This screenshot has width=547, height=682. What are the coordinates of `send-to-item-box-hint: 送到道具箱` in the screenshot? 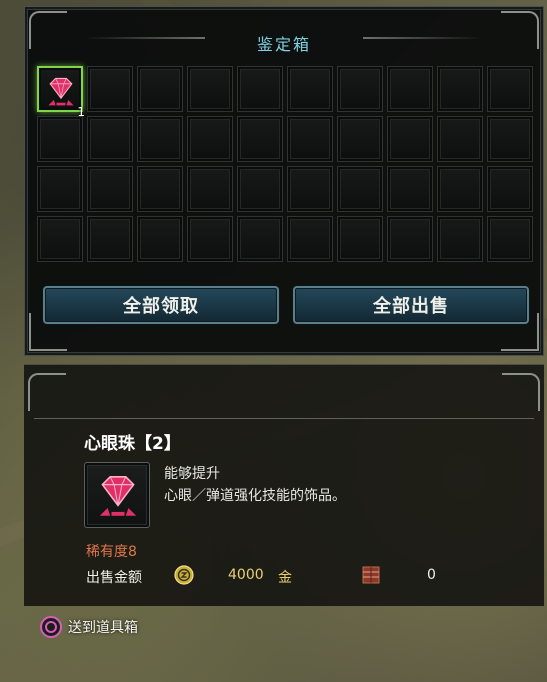 It's located at (89, 627).